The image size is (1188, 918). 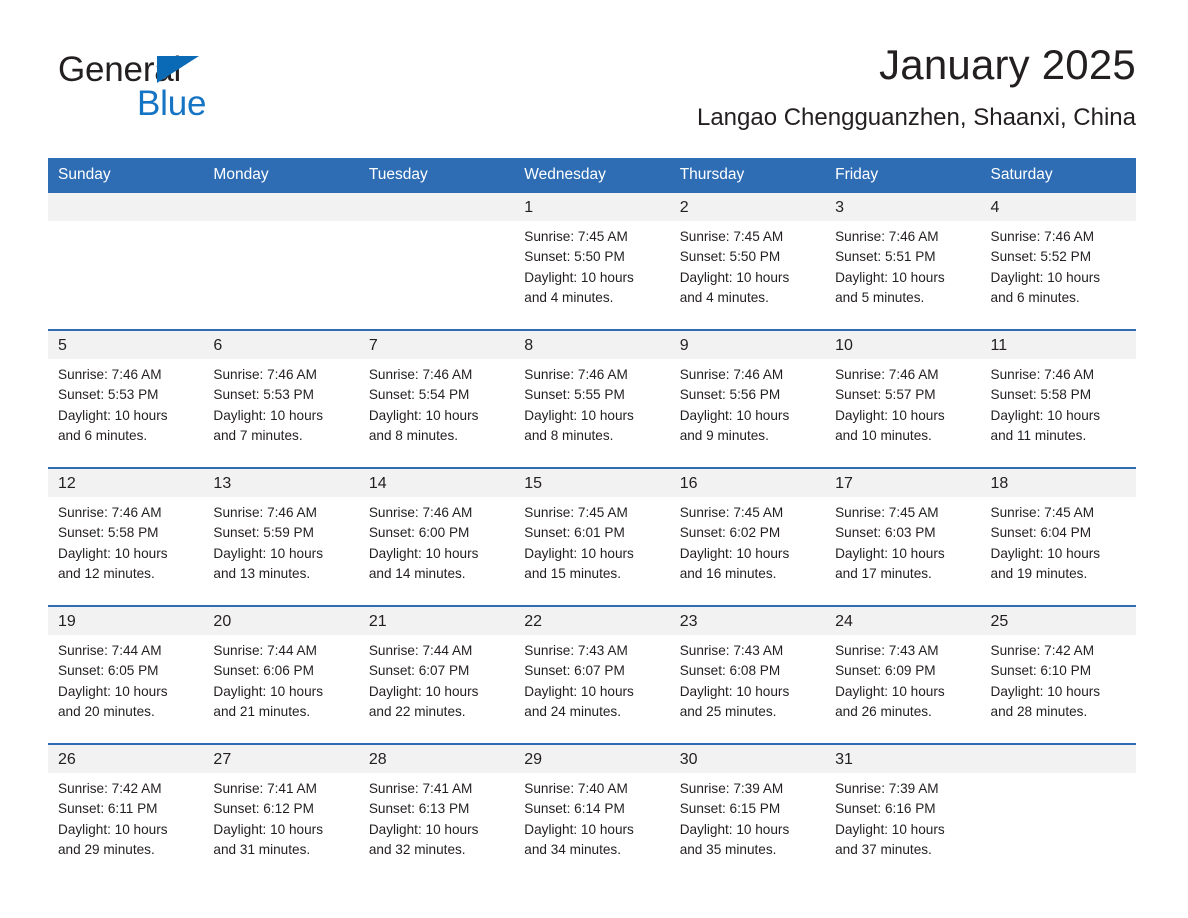 I want to click on daycell-w1-d1, so click(x=281, y=207).